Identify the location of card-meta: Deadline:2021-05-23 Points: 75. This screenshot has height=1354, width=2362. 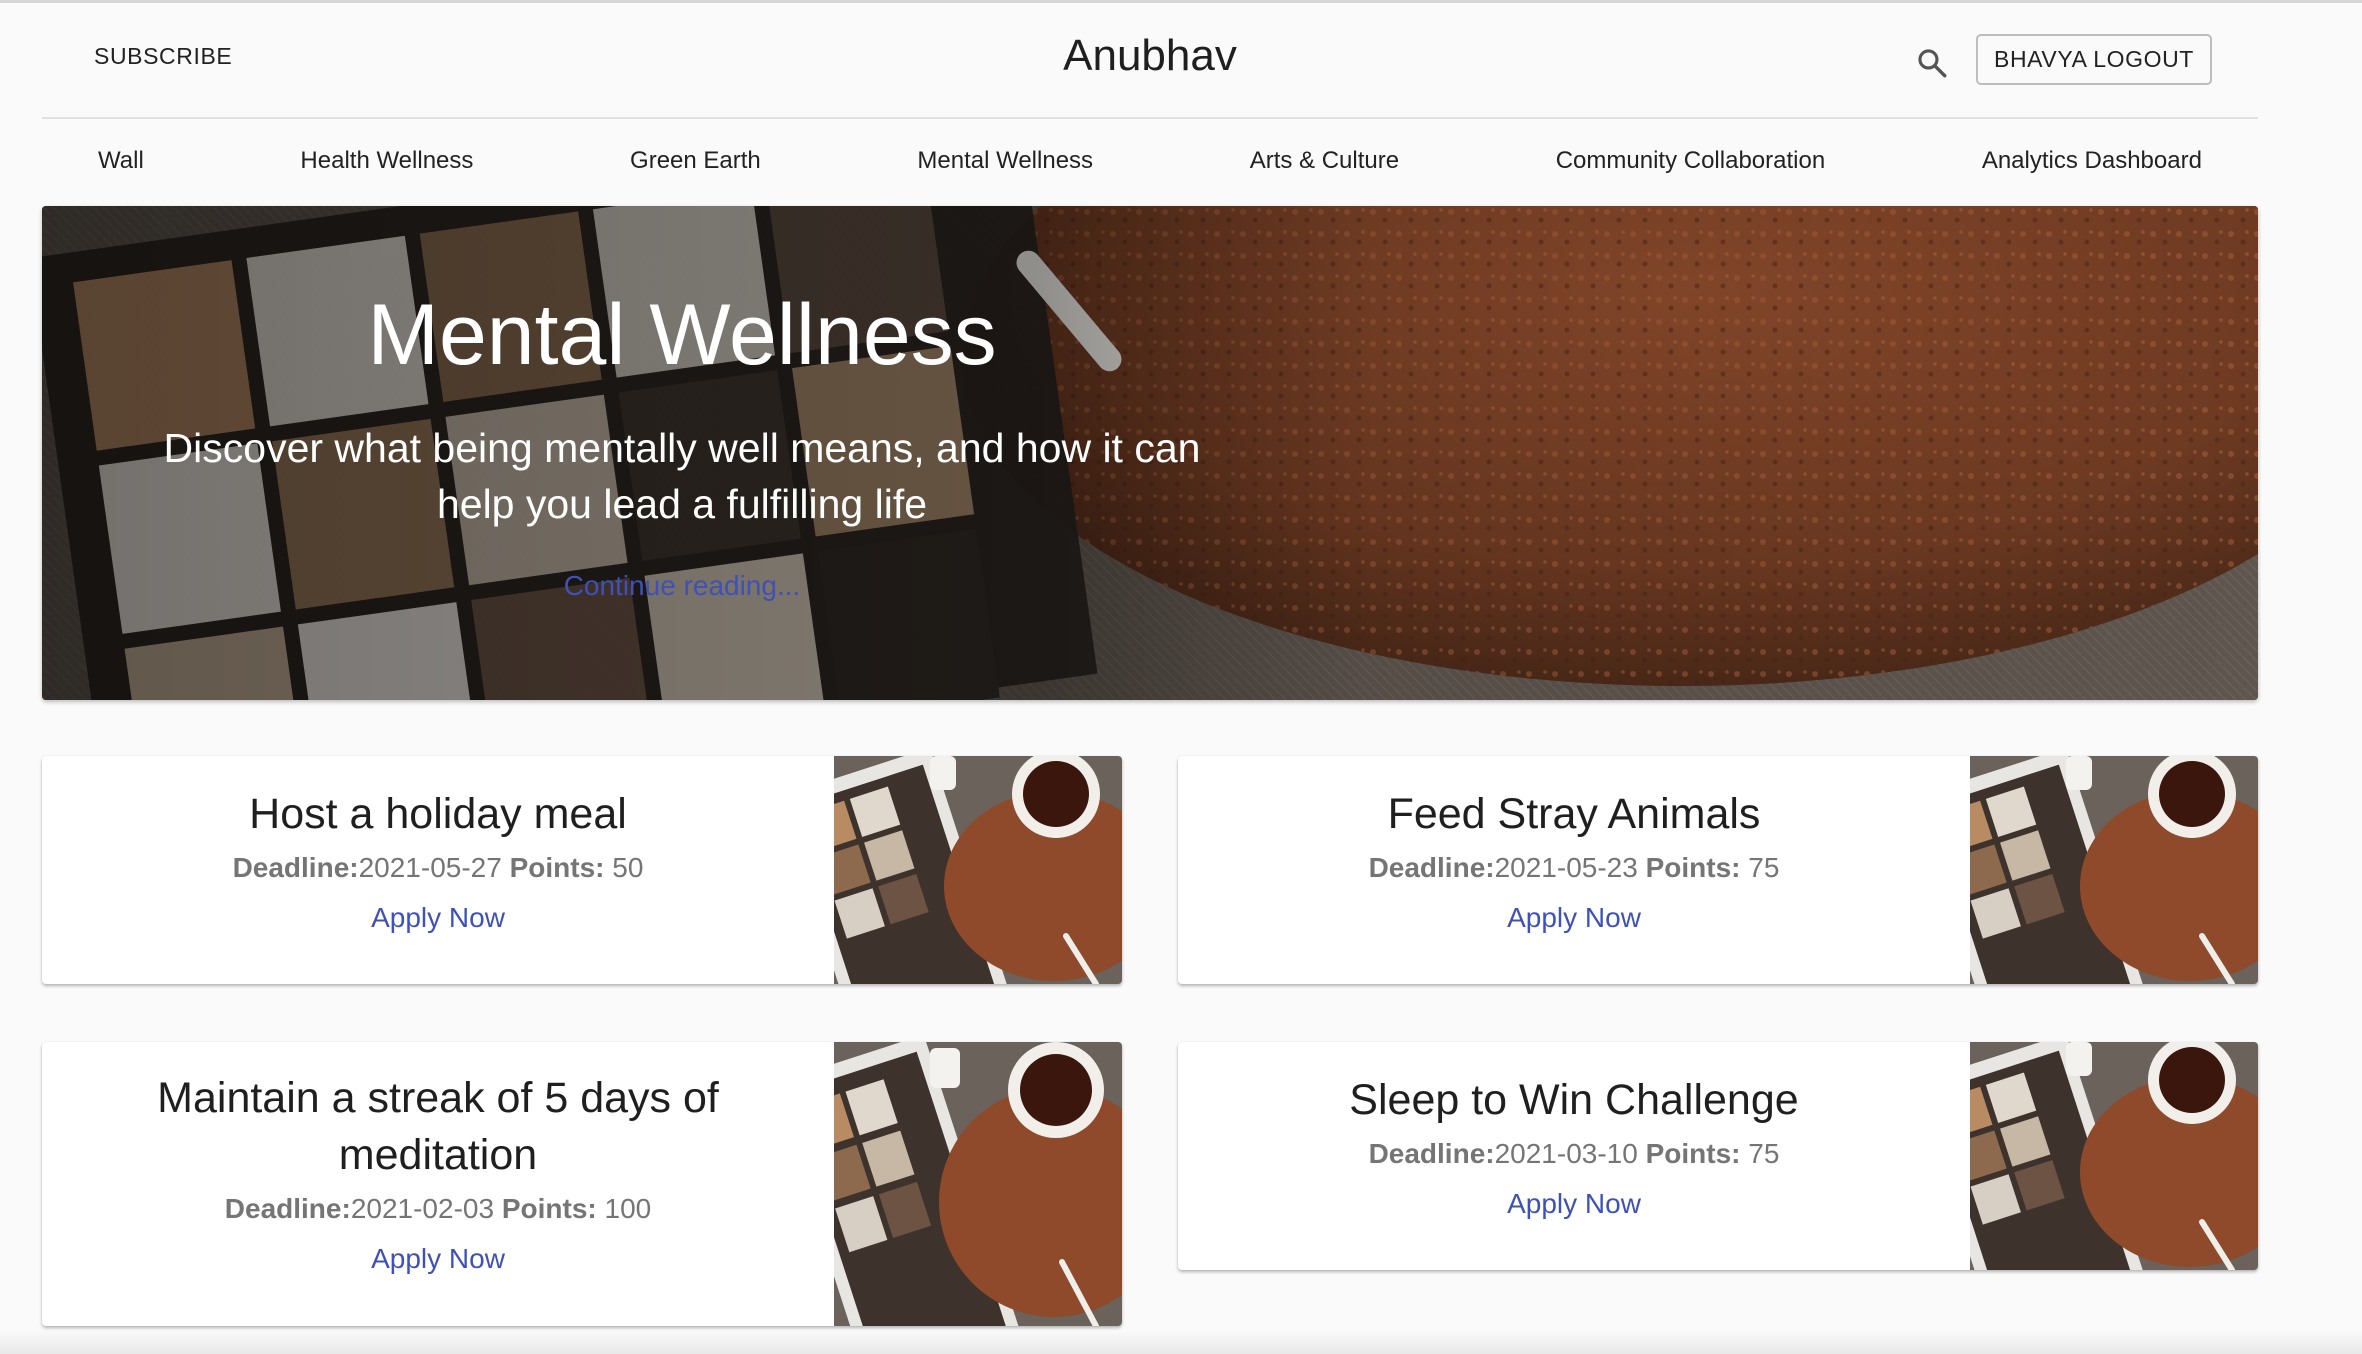
(1574, 868).